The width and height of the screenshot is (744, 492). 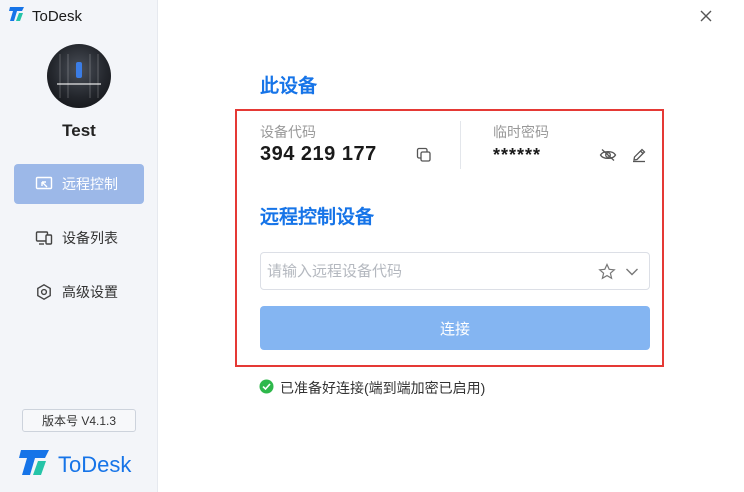 What do you see at coordinates (517, 155) in the screenshot?
I see `temp-password-value: ******` at bounding box center [517, 155].